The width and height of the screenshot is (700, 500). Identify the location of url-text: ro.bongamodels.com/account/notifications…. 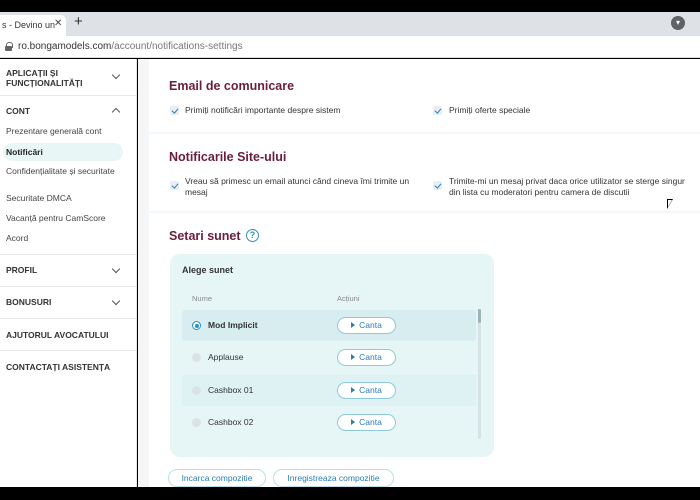
(130, 46).